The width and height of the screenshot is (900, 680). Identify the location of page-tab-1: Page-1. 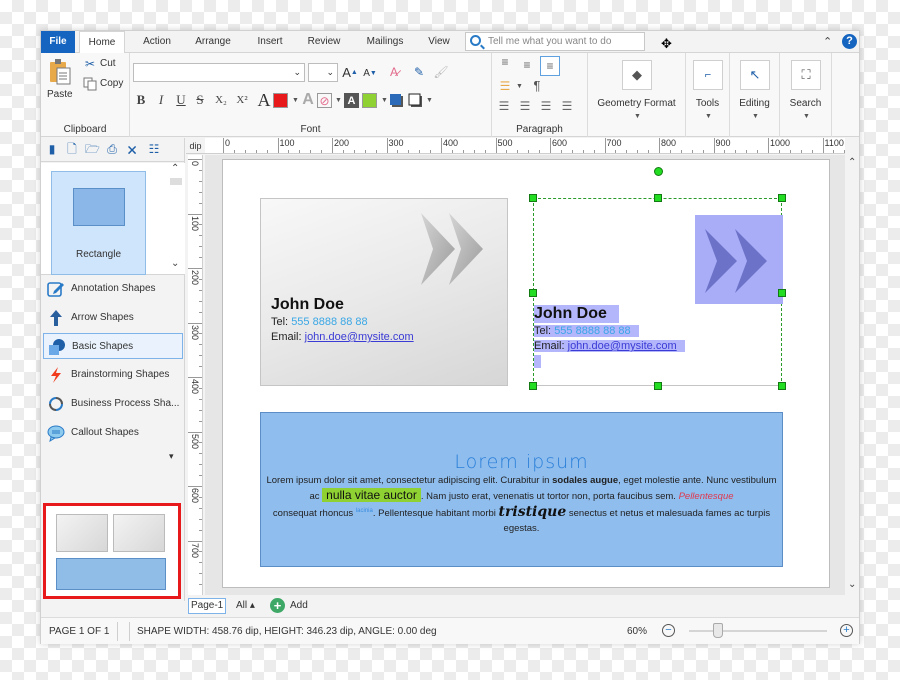
(207, 606).